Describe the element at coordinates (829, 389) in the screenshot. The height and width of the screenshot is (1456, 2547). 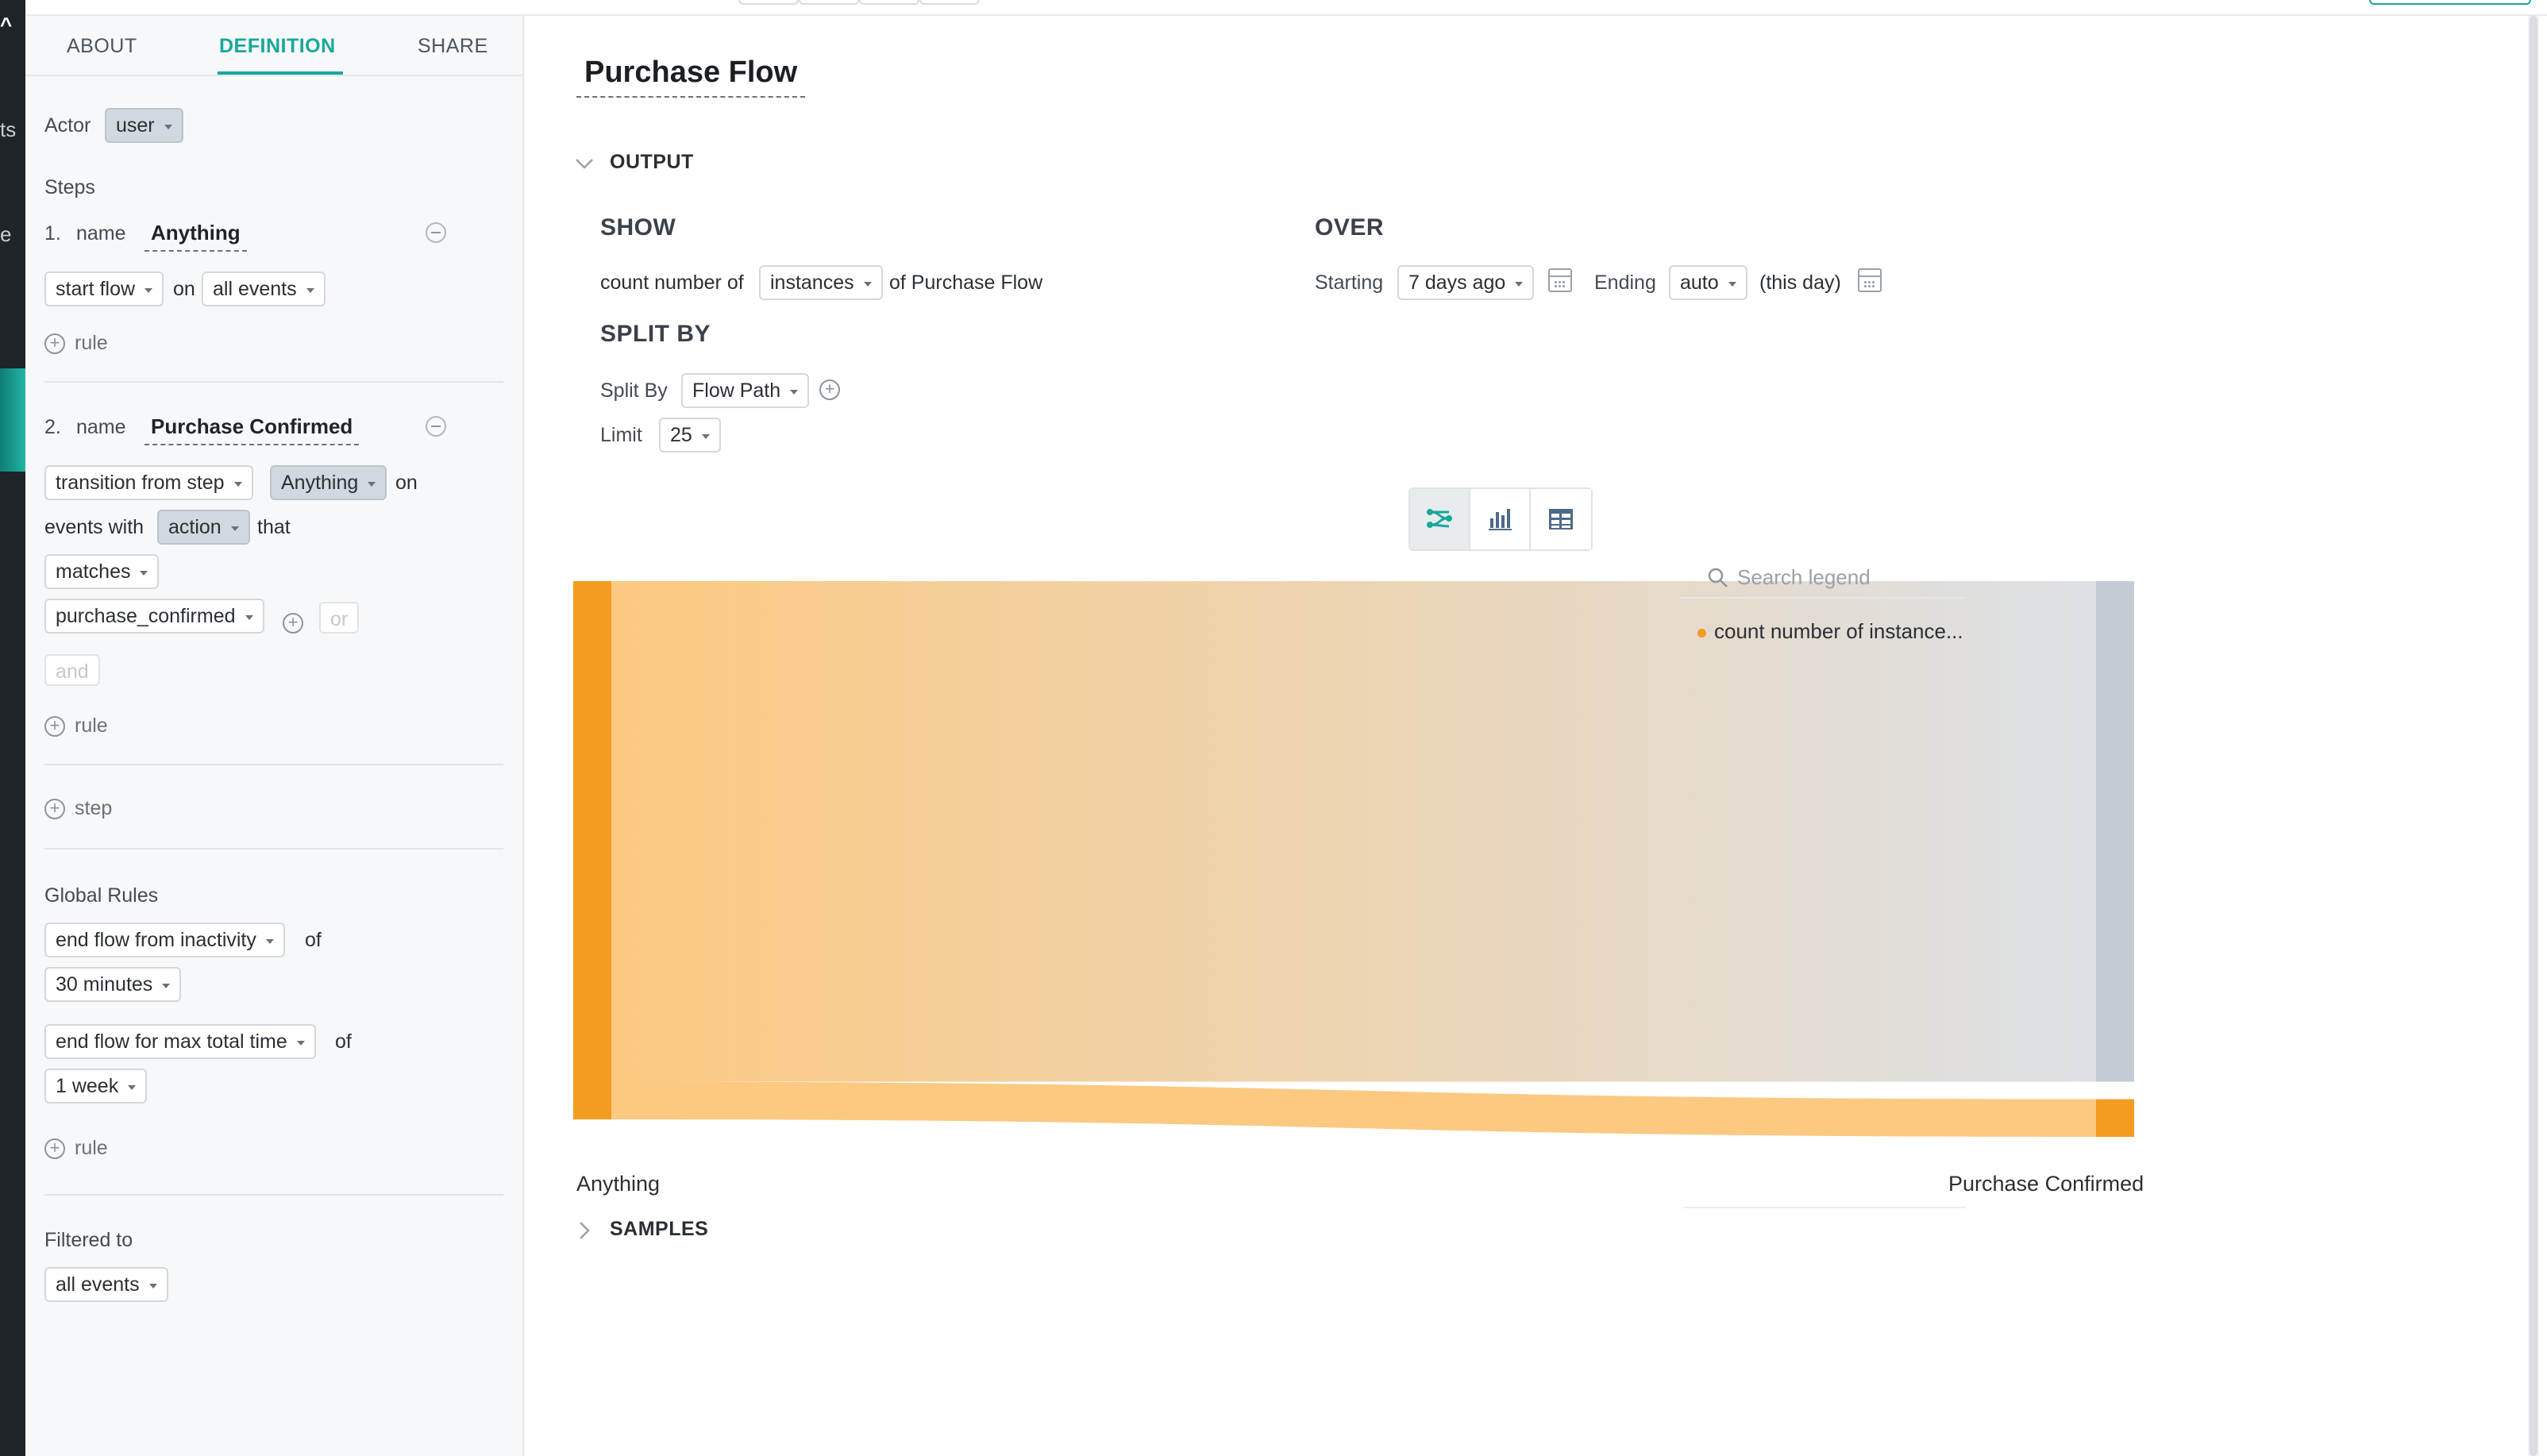
I see `add-split-icon: +` at that location.